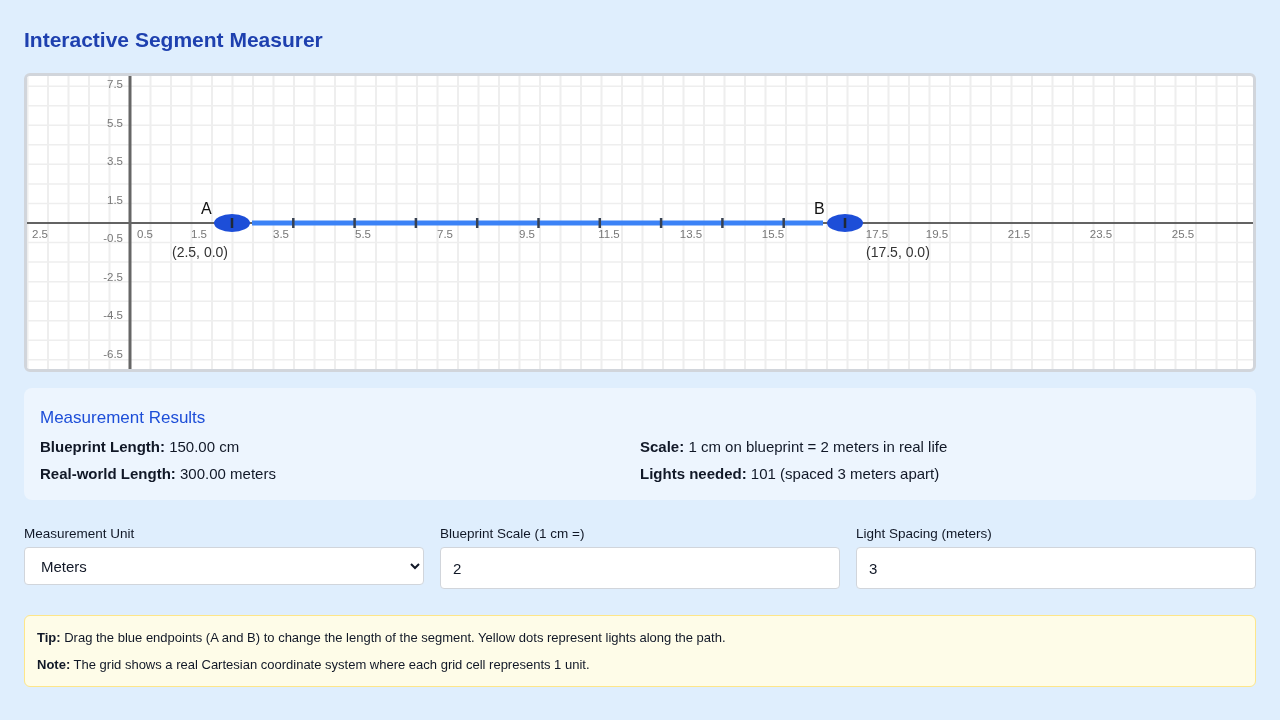 The height and width of the screenshot is (720, 1280). Describe the element at coordinates (640, 568) in the screenshot. I see `number-field: 2` at that location.